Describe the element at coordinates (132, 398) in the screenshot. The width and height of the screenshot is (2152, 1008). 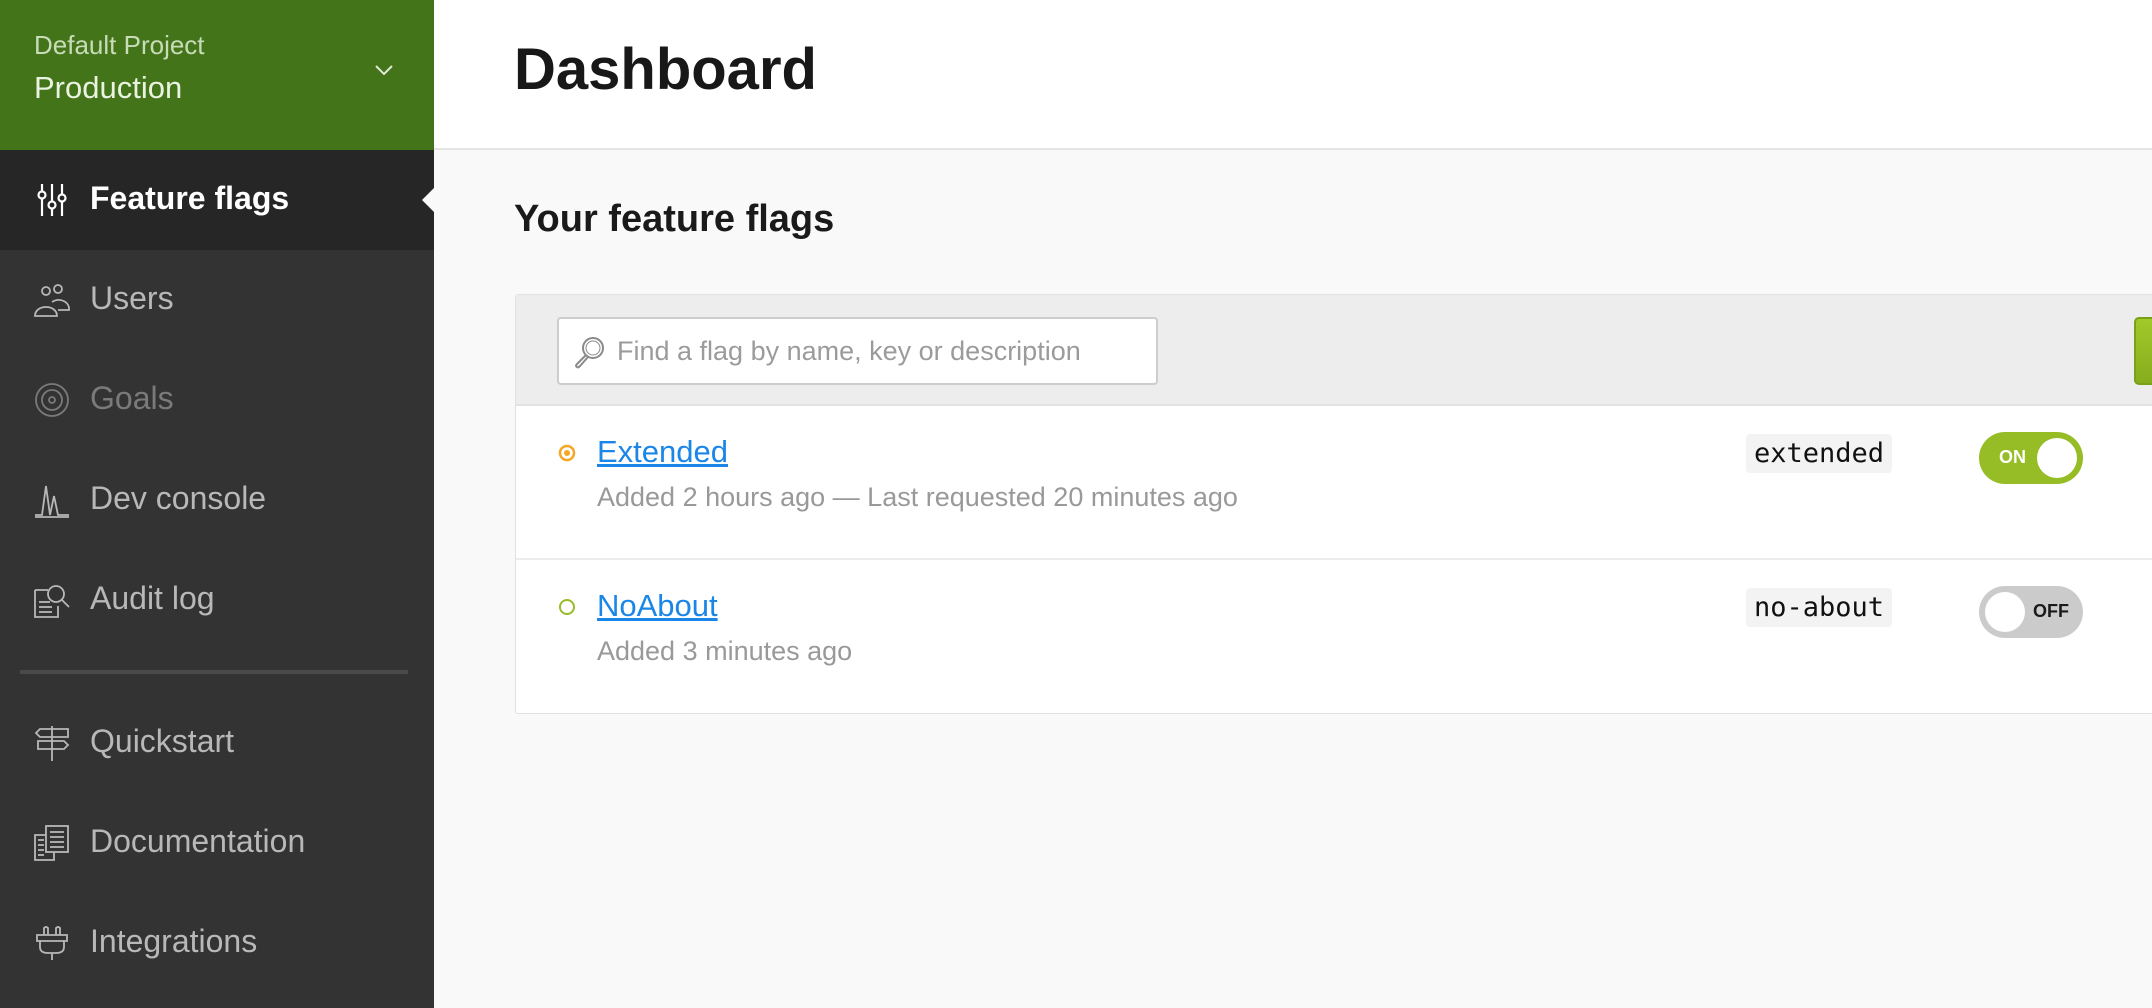
I see `sidebar-item-label: Goals` at that location.